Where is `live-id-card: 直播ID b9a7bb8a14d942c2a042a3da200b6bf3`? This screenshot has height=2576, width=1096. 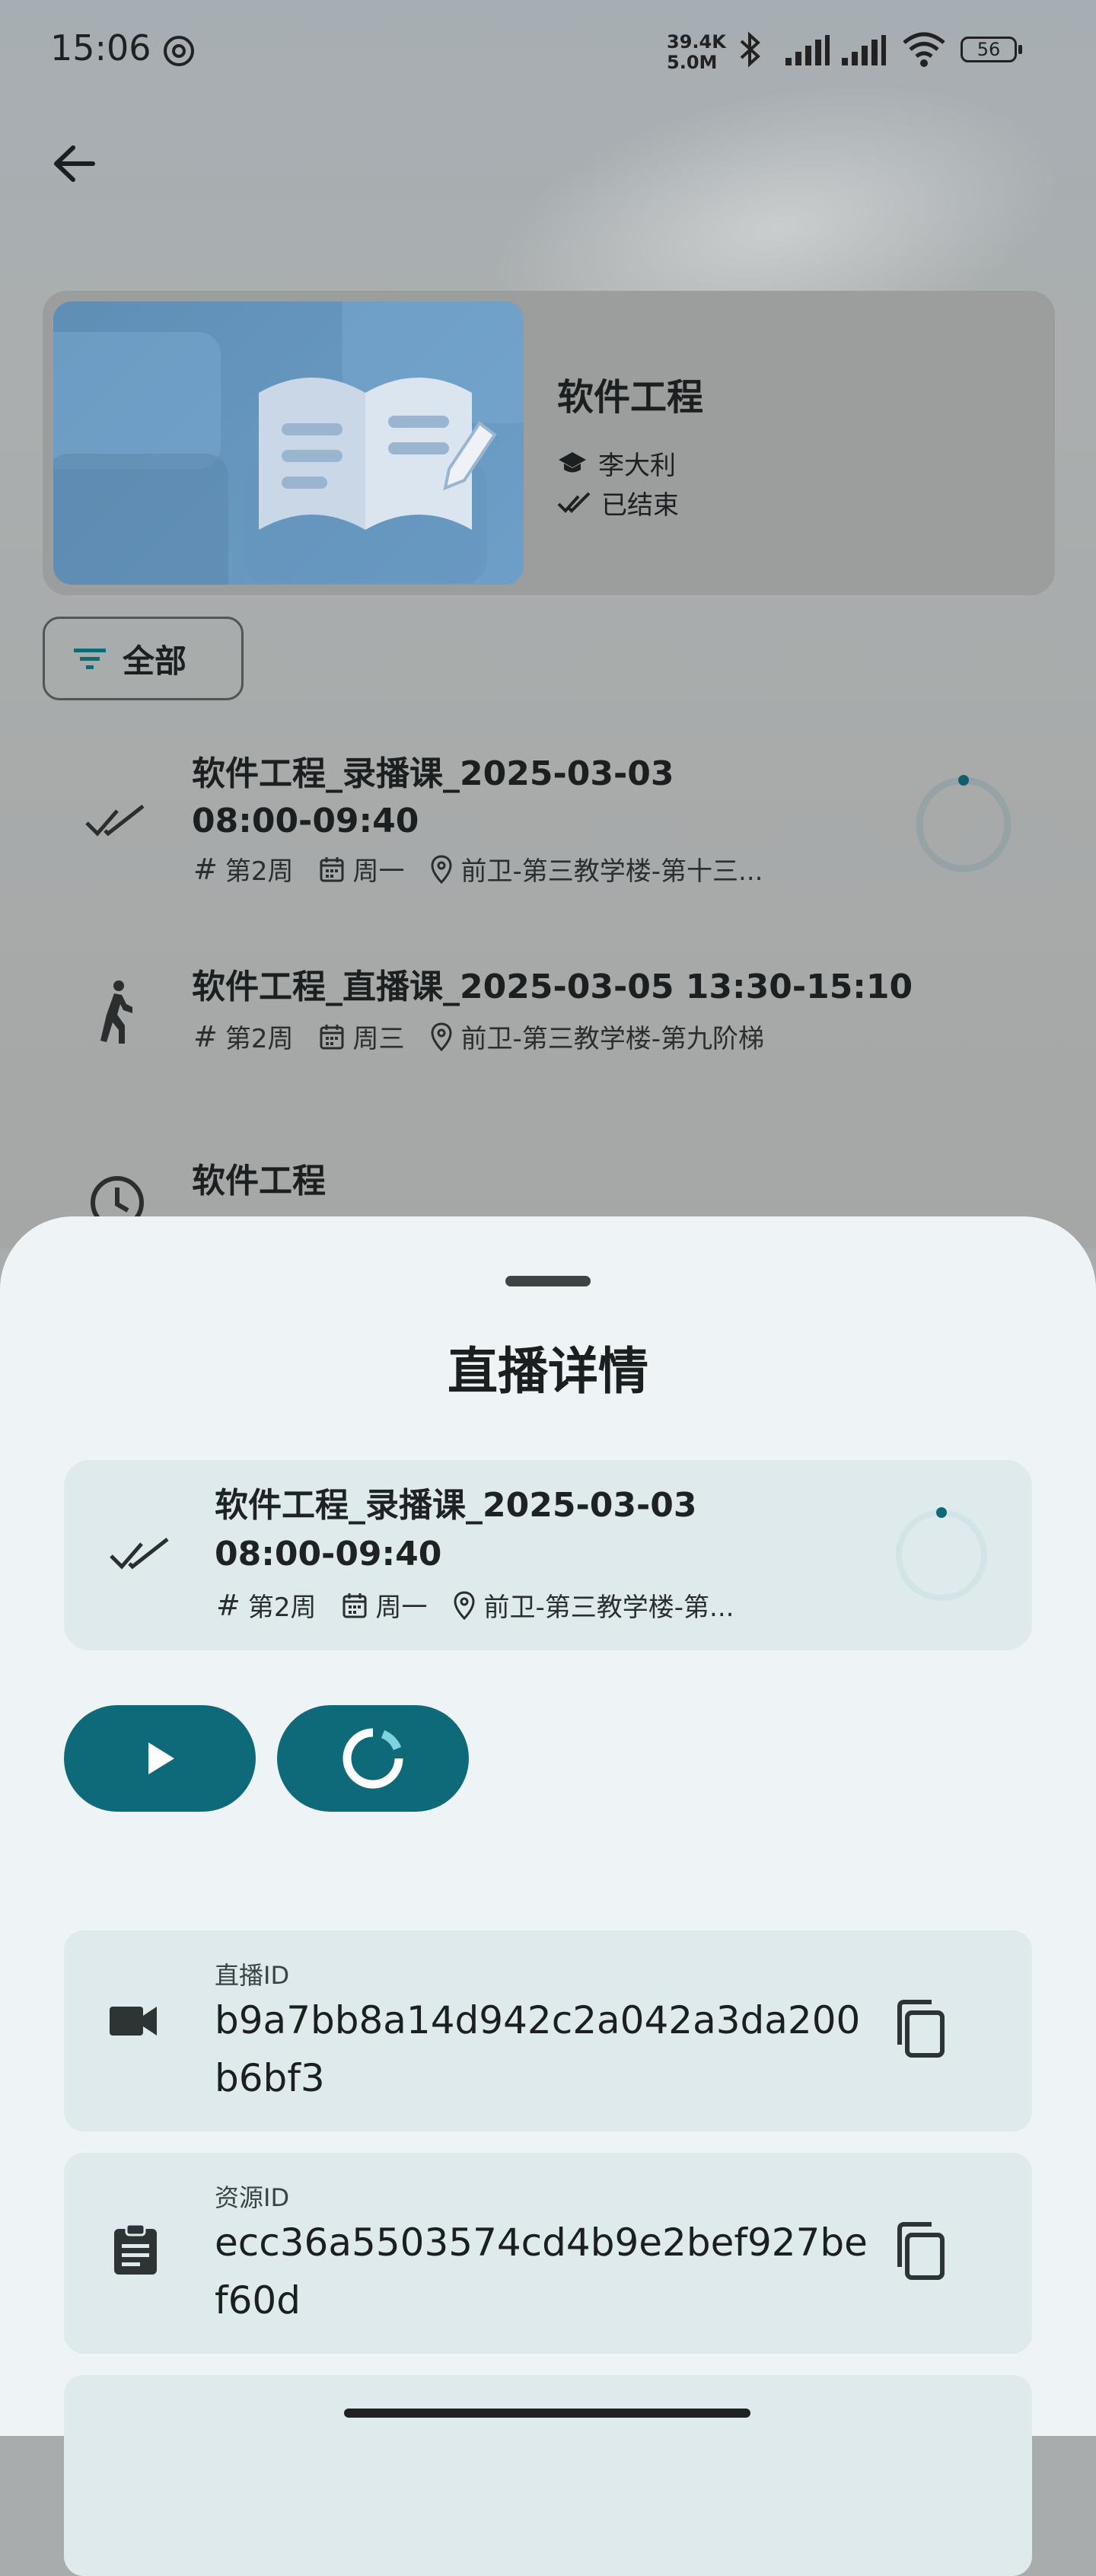 live-id-card: 直播ID b9a7bb8a14d942c2a042a3da200b6bf3 is located at coordinates (548, 2031).